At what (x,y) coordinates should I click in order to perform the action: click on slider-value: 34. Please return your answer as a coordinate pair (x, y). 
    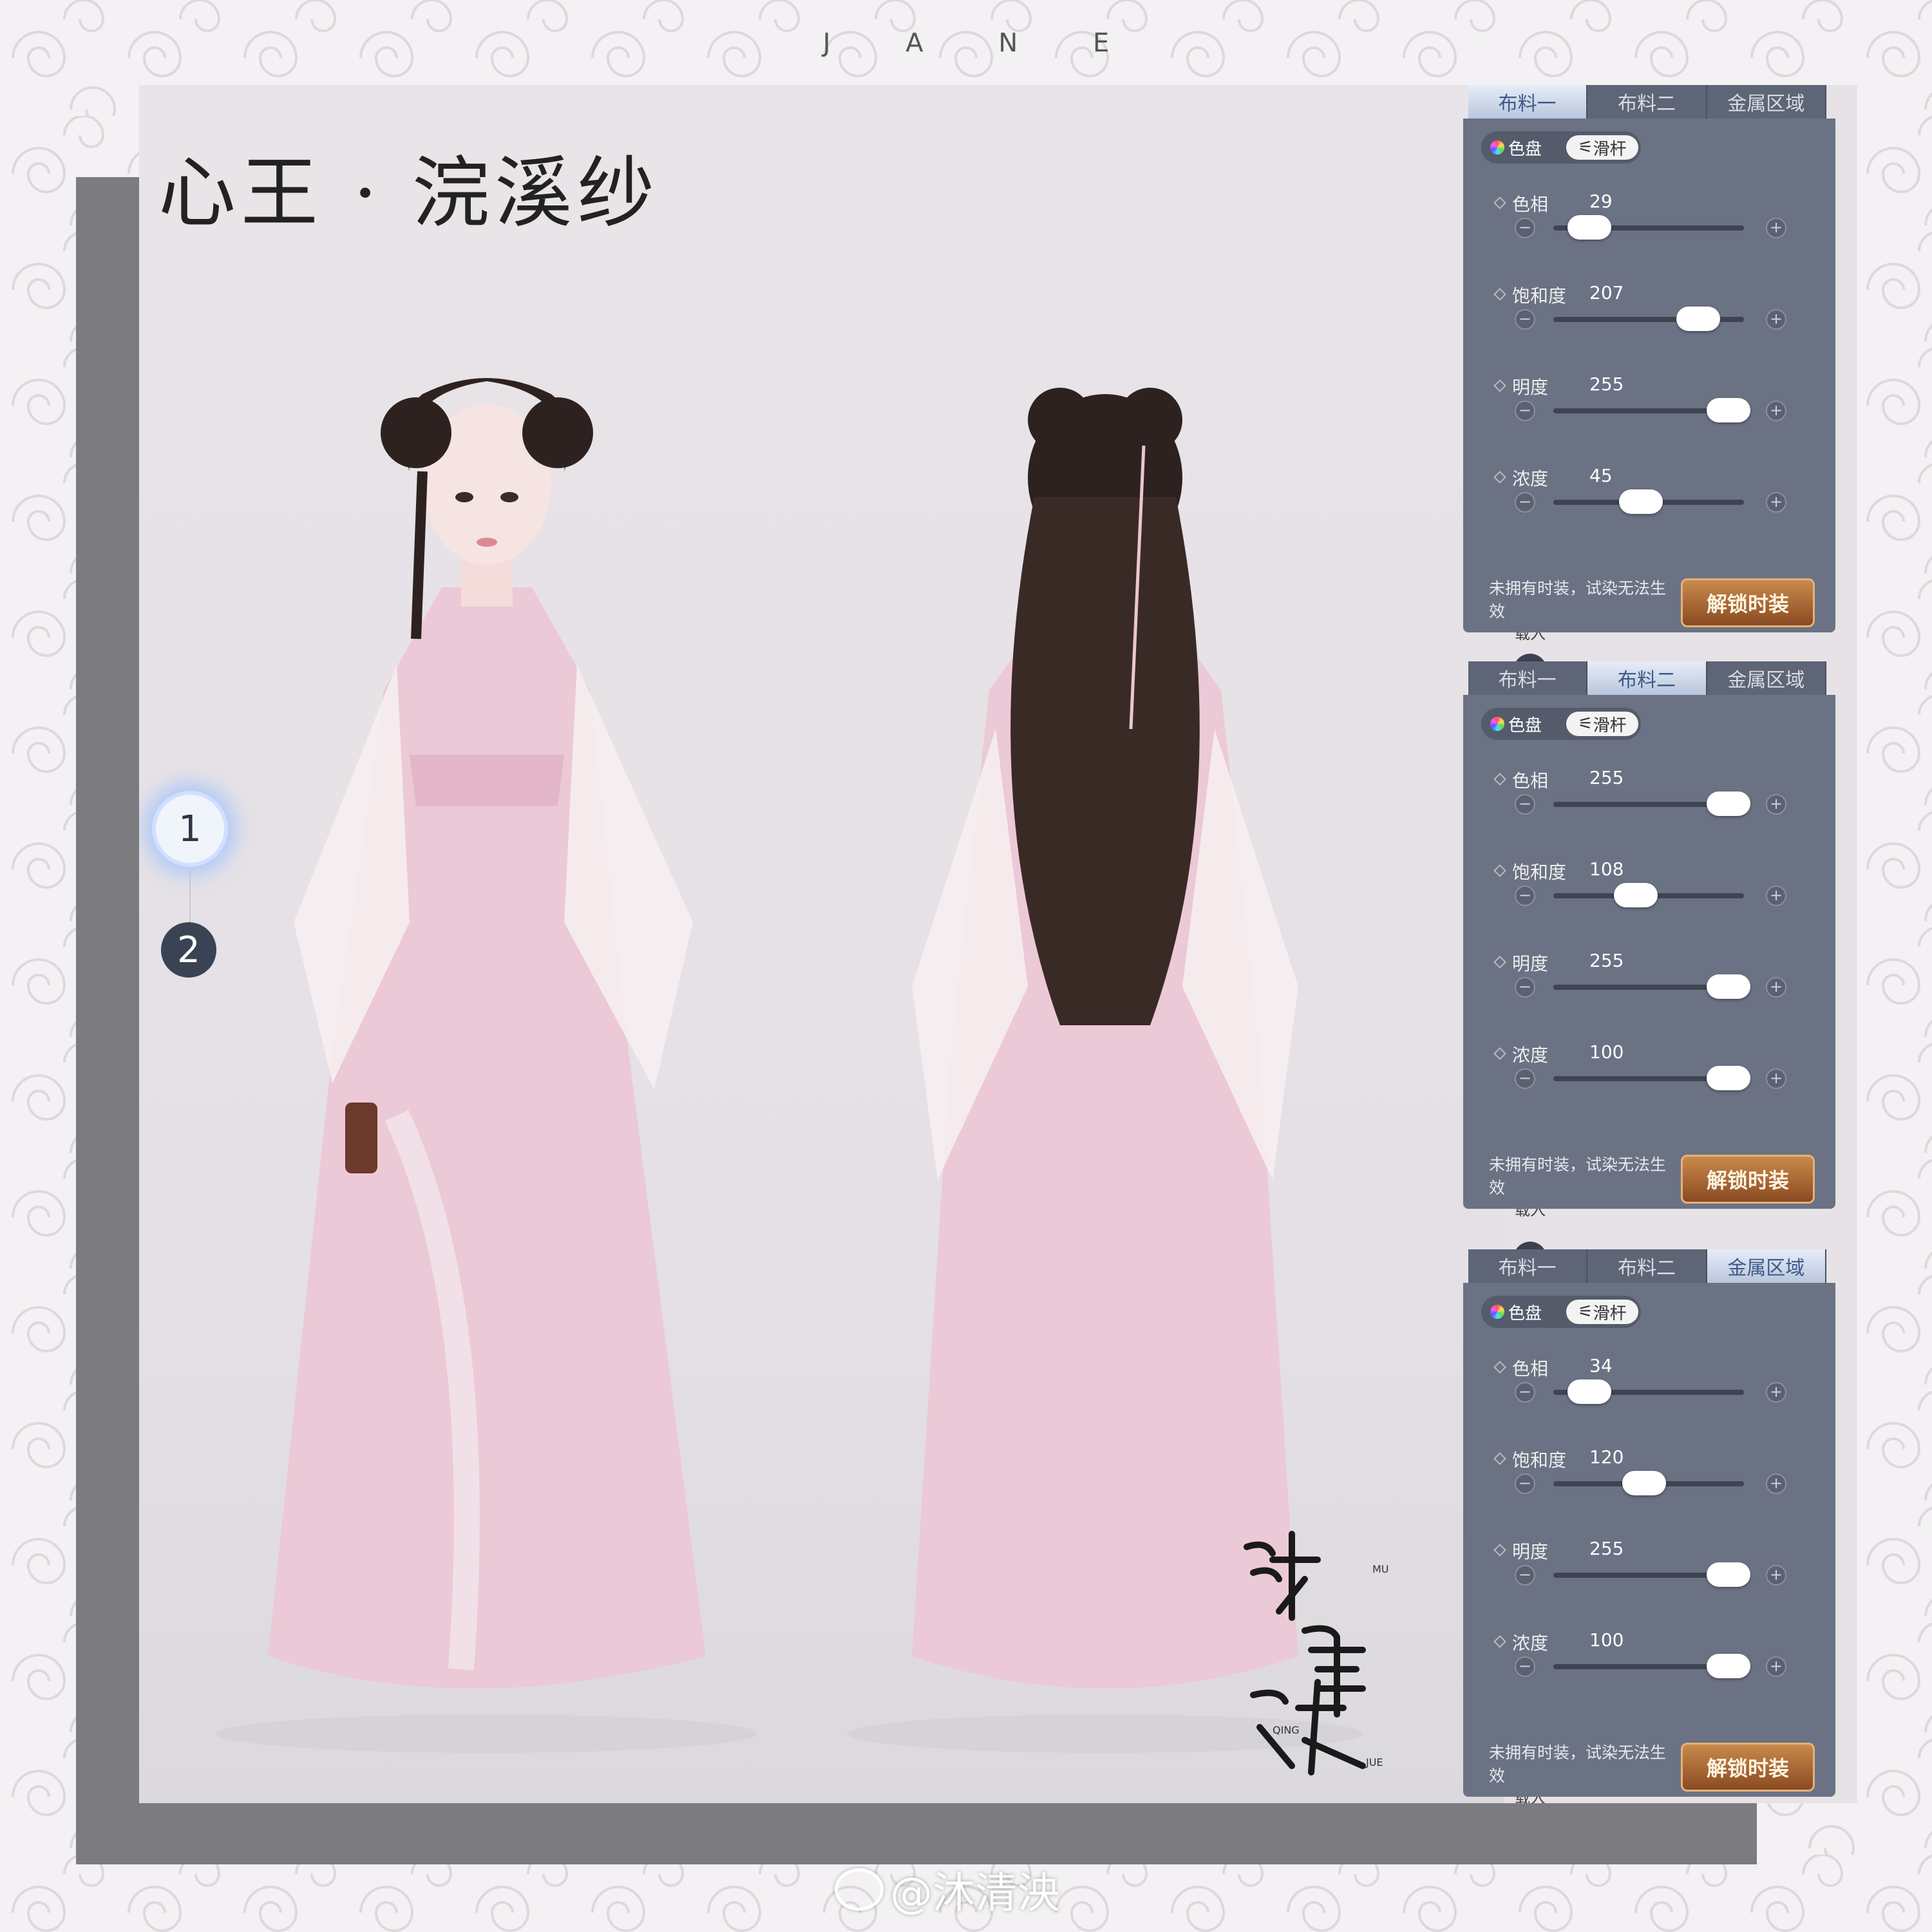
    Looking at the image, I should click on (1601, 1366).